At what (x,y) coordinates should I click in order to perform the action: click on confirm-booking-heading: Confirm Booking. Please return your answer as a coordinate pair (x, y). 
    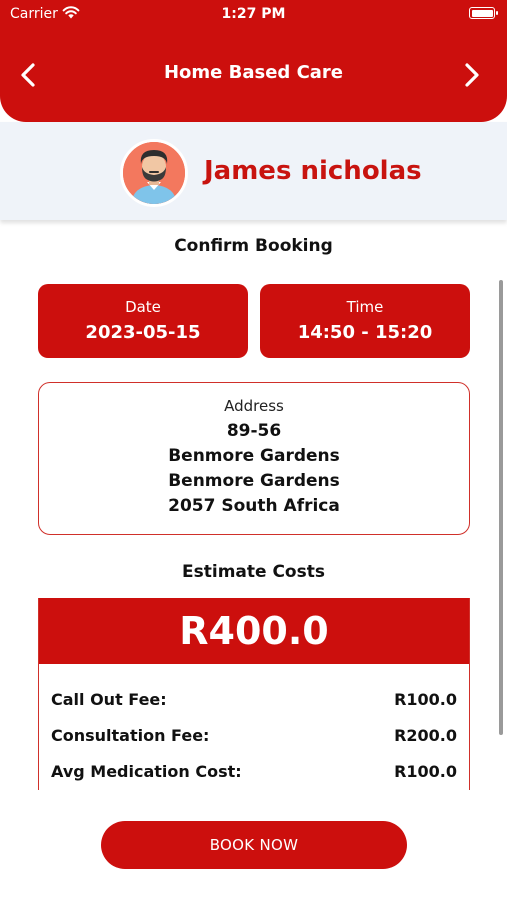
    Looking at the image, I should click on (253, 246).